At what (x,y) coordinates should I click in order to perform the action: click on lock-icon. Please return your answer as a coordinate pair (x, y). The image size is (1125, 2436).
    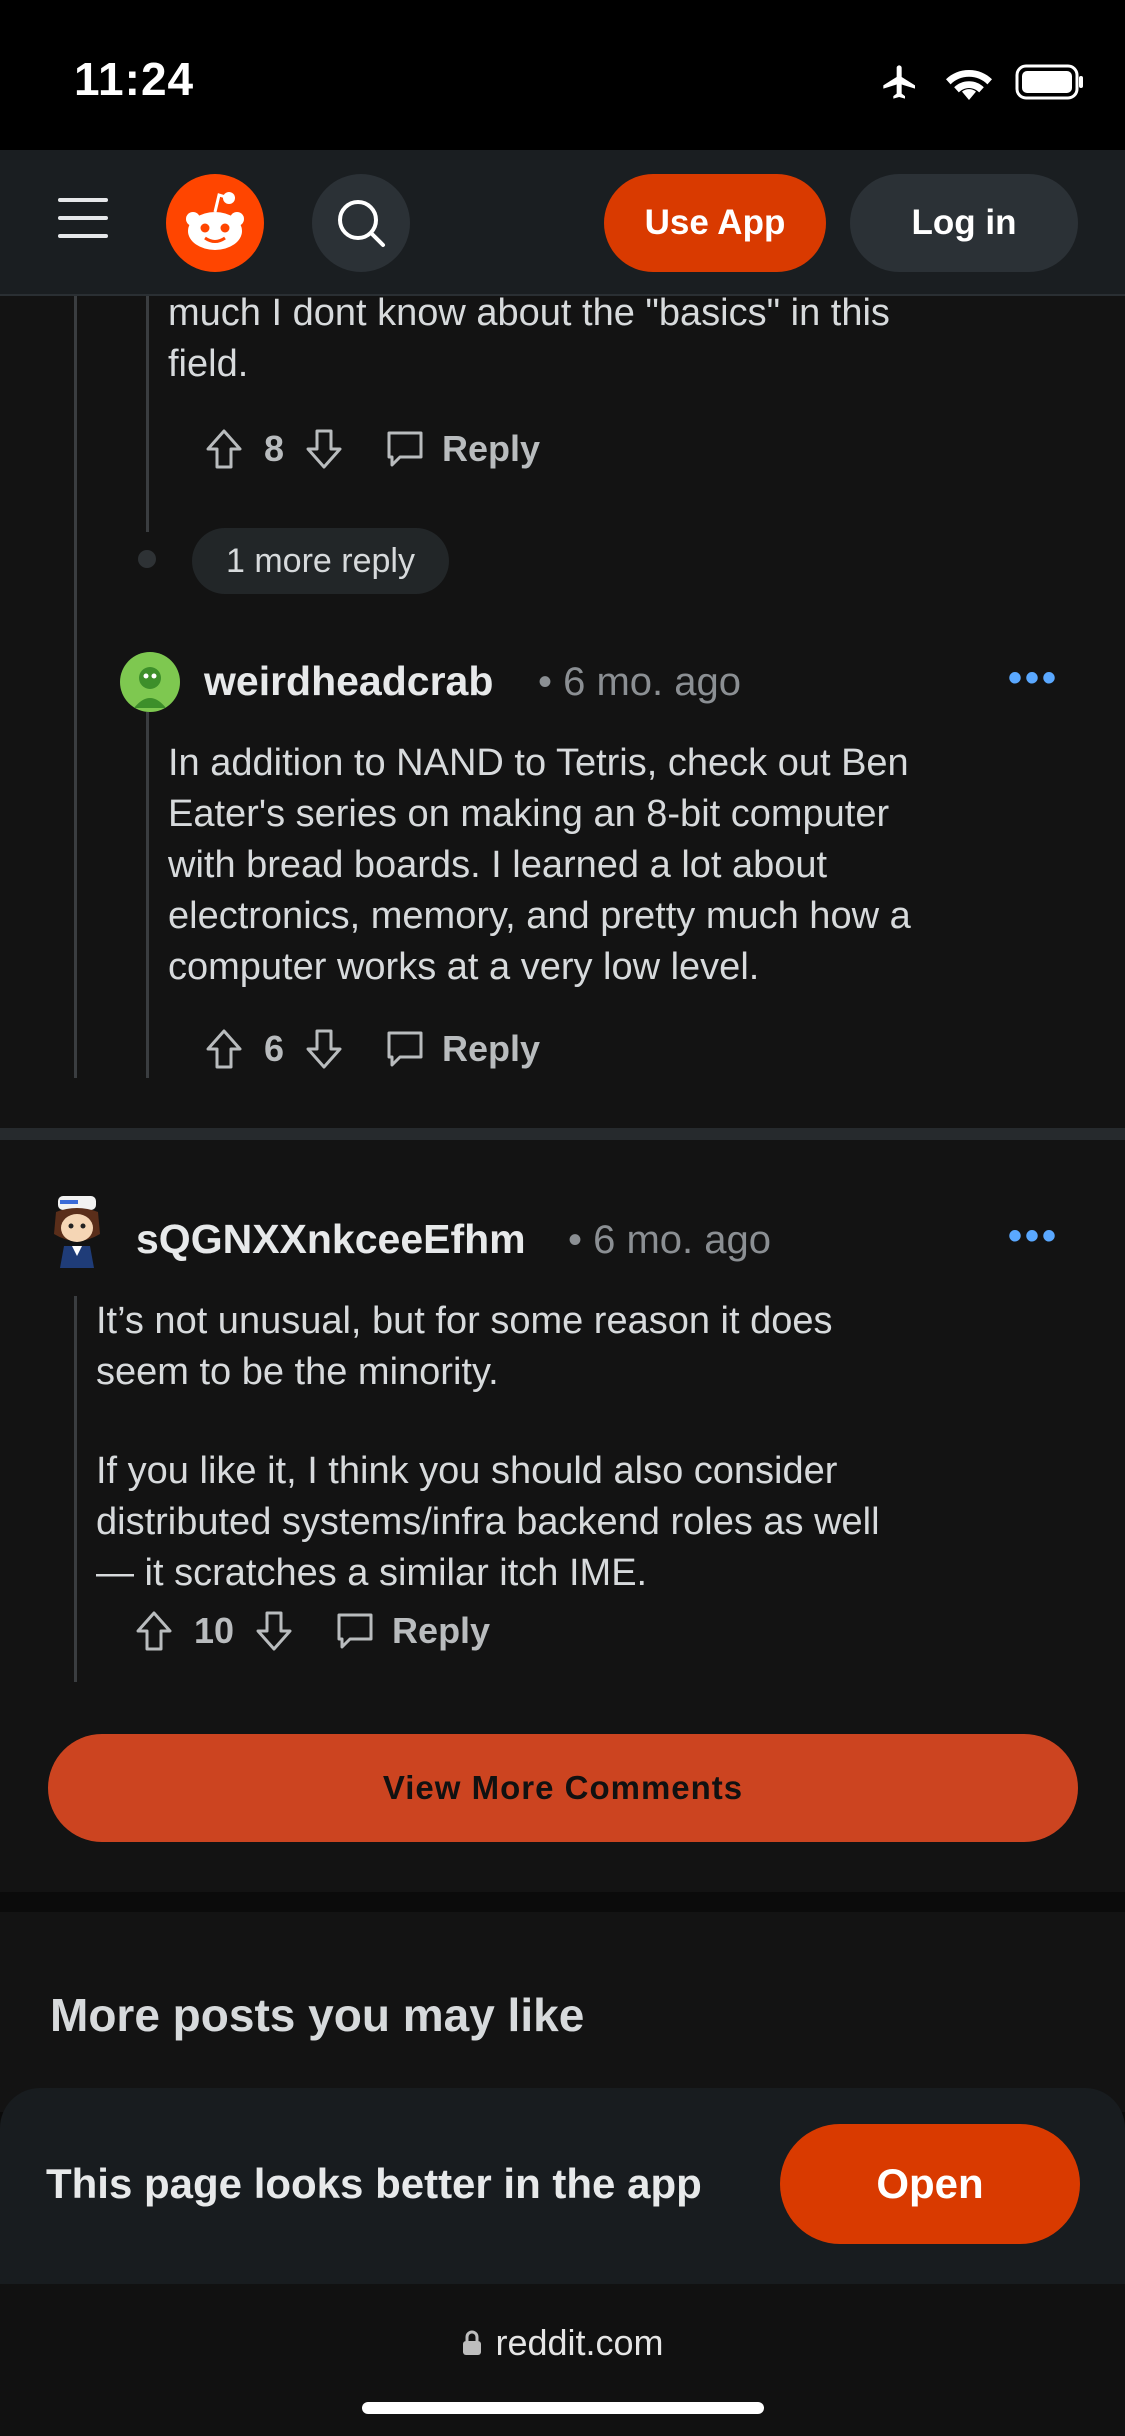
    Looking at the image, I should click on (472, 2342).